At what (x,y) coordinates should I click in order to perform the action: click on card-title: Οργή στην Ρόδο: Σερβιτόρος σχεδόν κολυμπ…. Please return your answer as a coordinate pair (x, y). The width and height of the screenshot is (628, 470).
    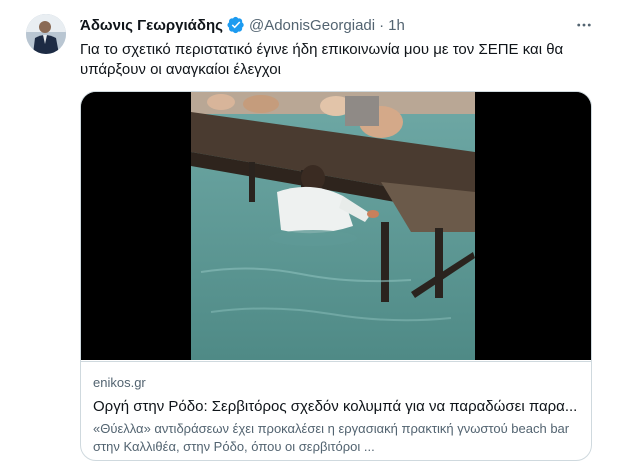
    Looking at the image, I should click on (335, 406).